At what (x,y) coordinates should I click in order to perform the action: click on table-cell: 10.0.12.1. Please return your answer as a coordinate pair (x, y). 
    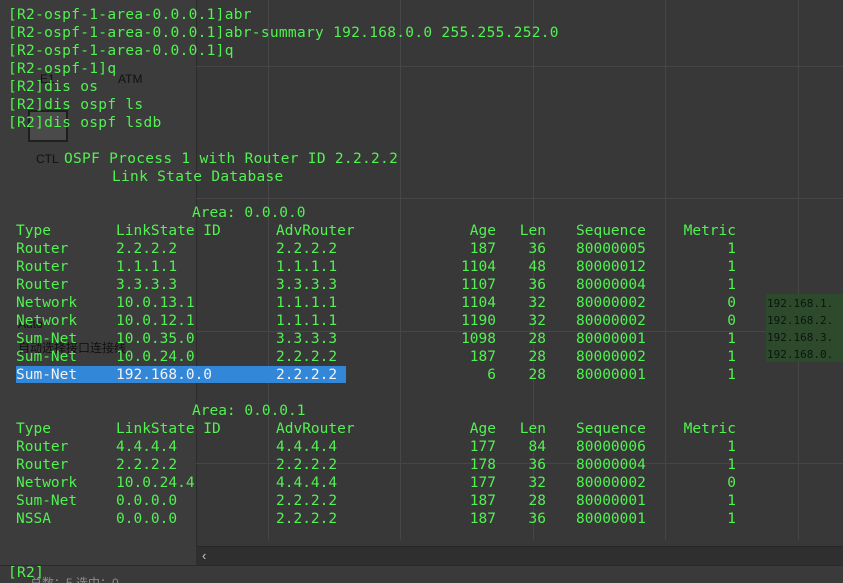
    Looking at the image, I should click on (155, 321).